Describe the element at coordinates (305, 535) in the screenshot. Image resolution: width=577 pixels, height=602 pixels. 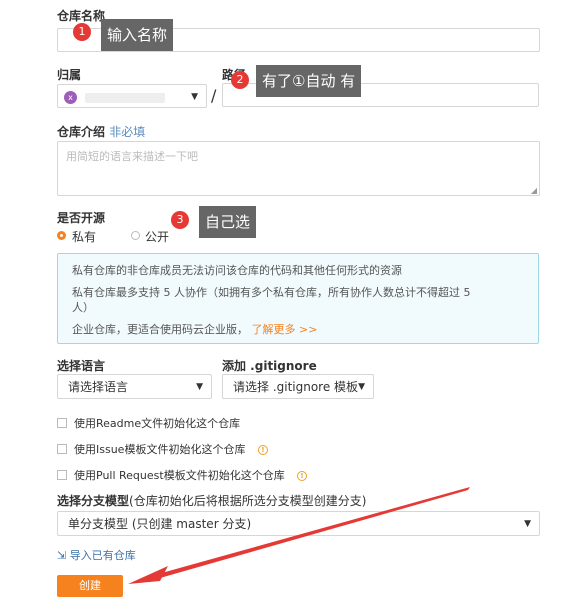
I see `arrow-shaft-icon` at that location.